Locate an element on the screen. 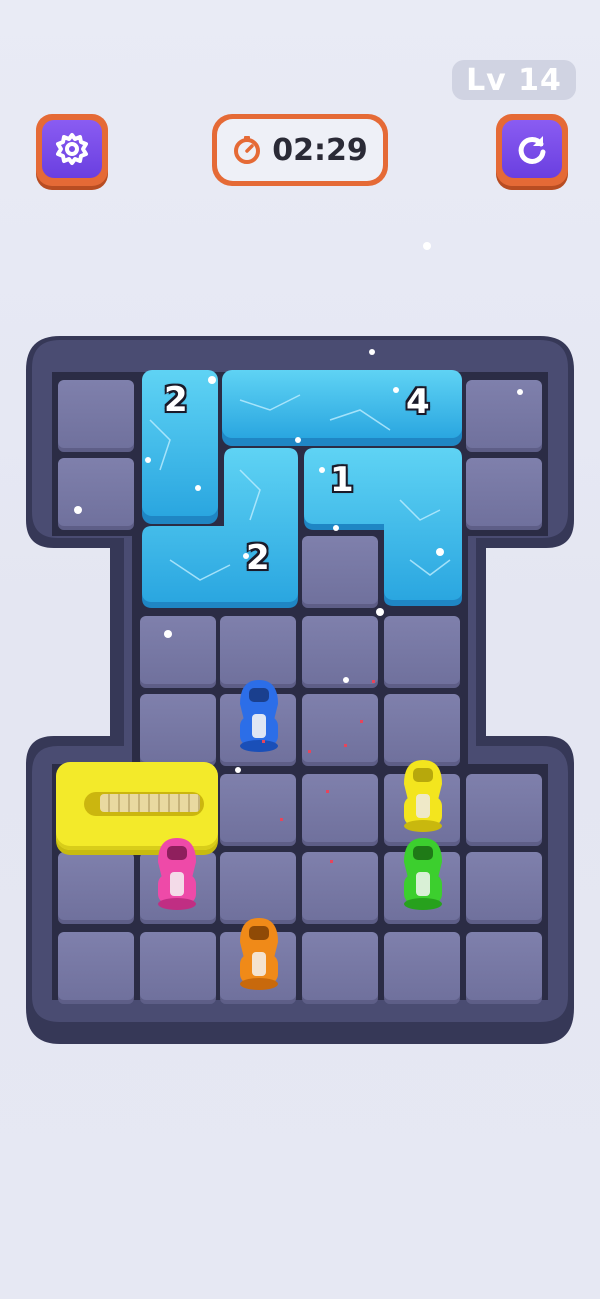 The height and width of the screenshot is (1299, 600). level-label: Lv 14 is located at coordinates (514, 80).